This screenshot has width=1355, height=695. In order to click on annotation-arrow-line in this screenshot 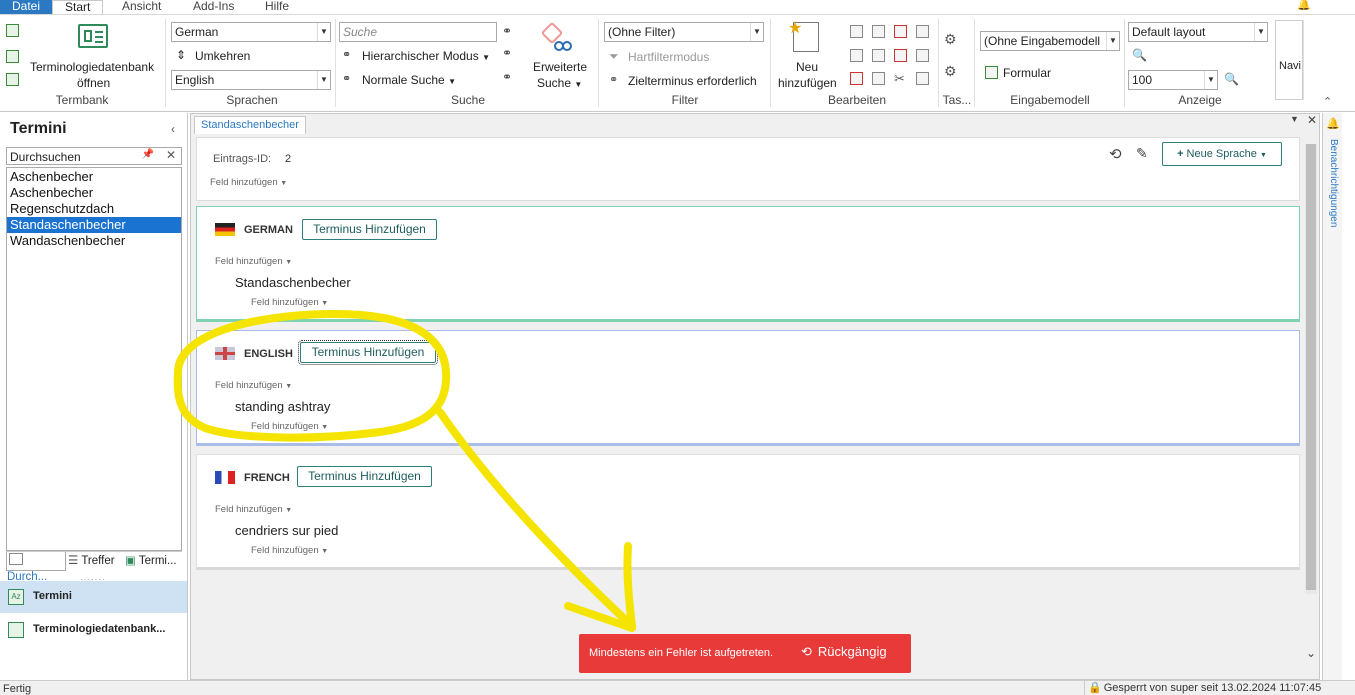, I will do `click(536, 519)`.